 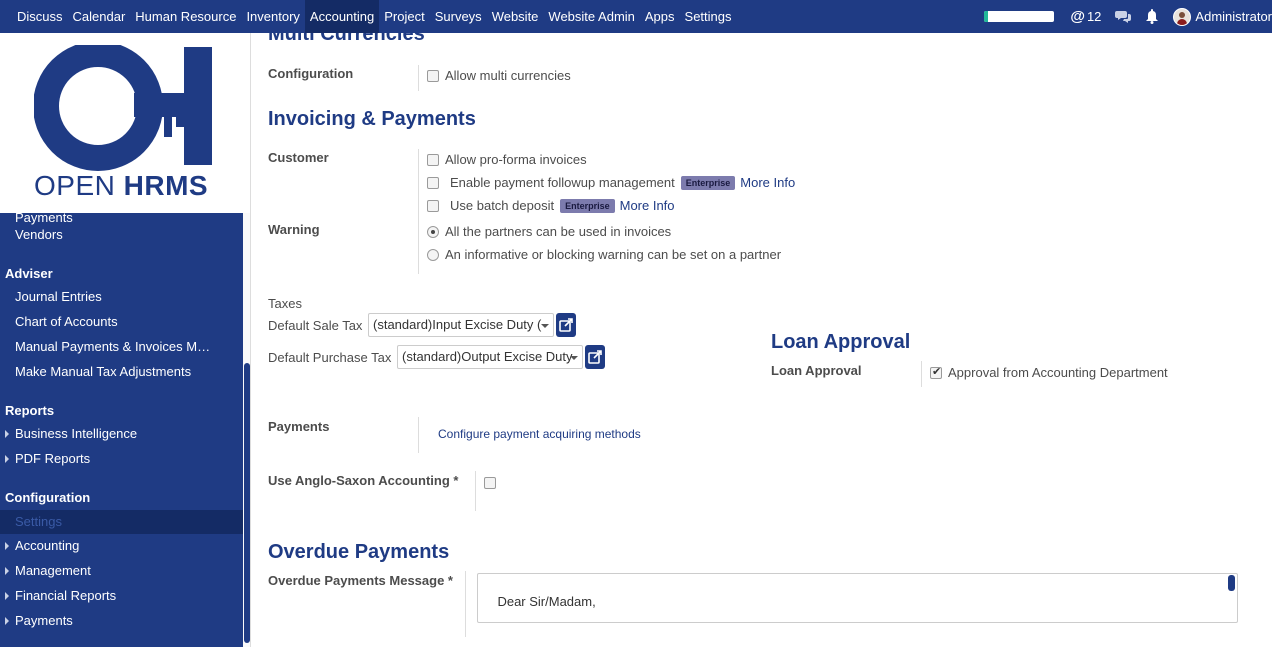 I want to click on user-name: Administrator, so click(x=1233, y=16).